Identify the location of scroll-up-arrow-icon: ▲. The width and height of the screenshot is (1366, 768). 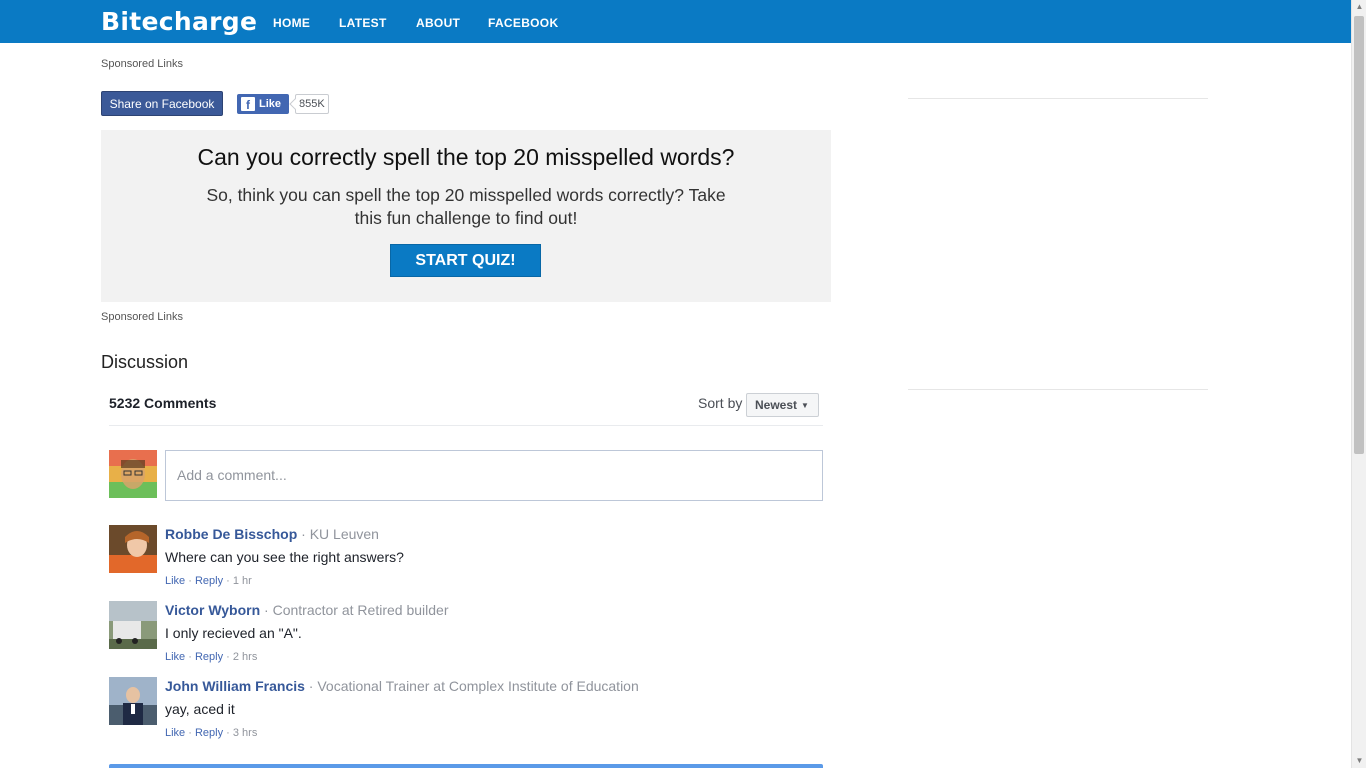
(1359, 7).